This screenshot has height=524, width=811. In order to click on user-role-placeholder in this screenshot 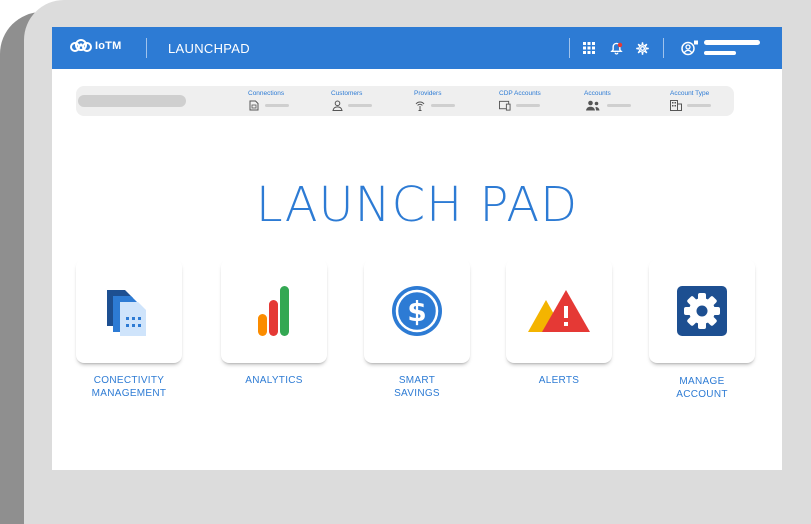, I will do `click(720, 53)`.